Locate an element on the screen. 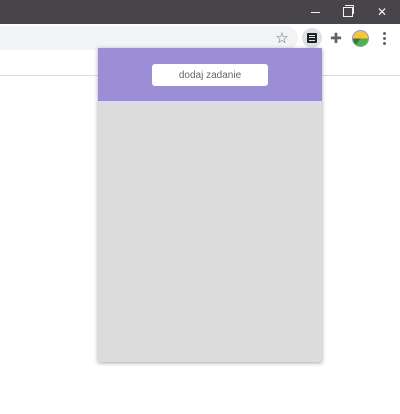 The image size is (400, 414). minimize-button is located at coordinates (315, 12).